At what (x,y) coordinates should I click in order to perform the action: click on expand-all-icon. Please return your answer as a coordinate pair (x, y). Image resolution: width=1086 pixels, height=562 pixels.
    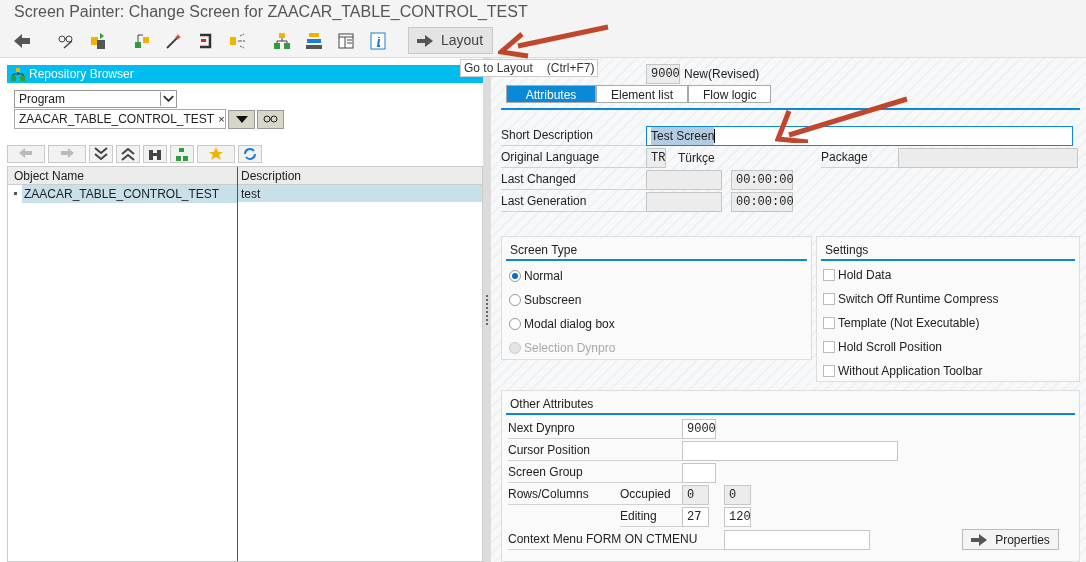
    Looking at the image, I should click on (101, 154).